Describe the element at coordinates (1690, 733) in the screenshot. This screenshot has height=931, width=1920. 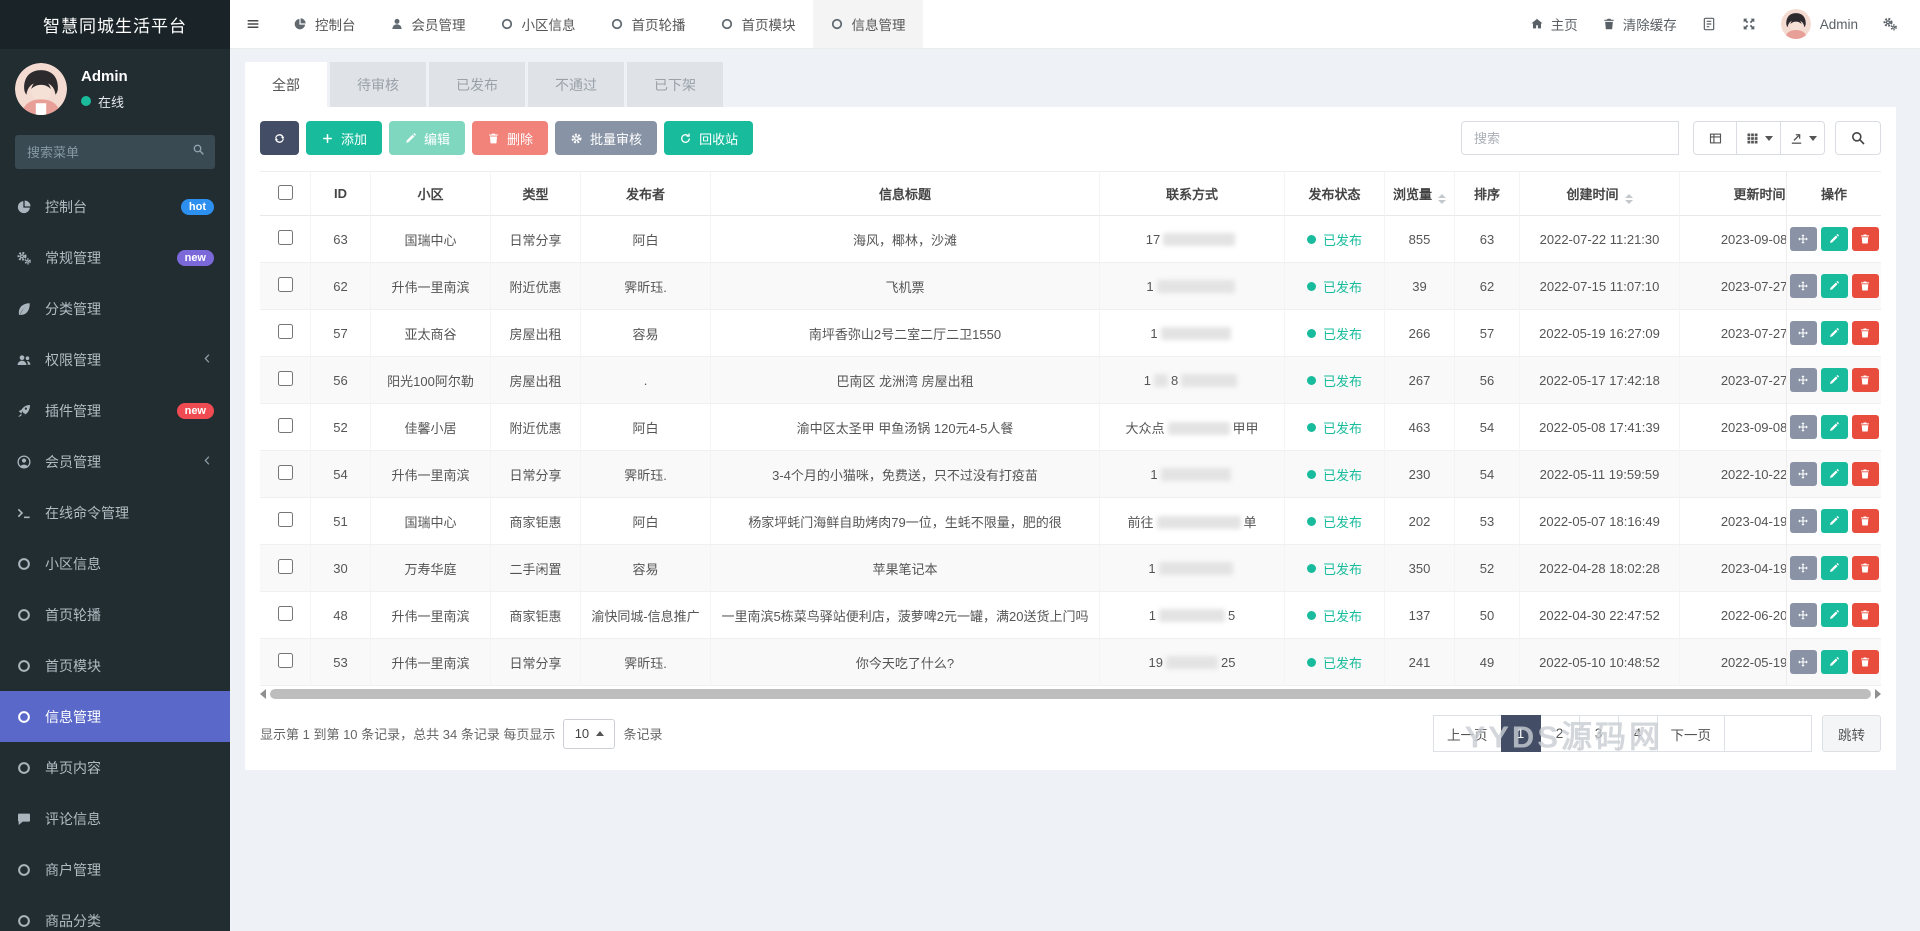
I see `page-button: 下一页` at that location.